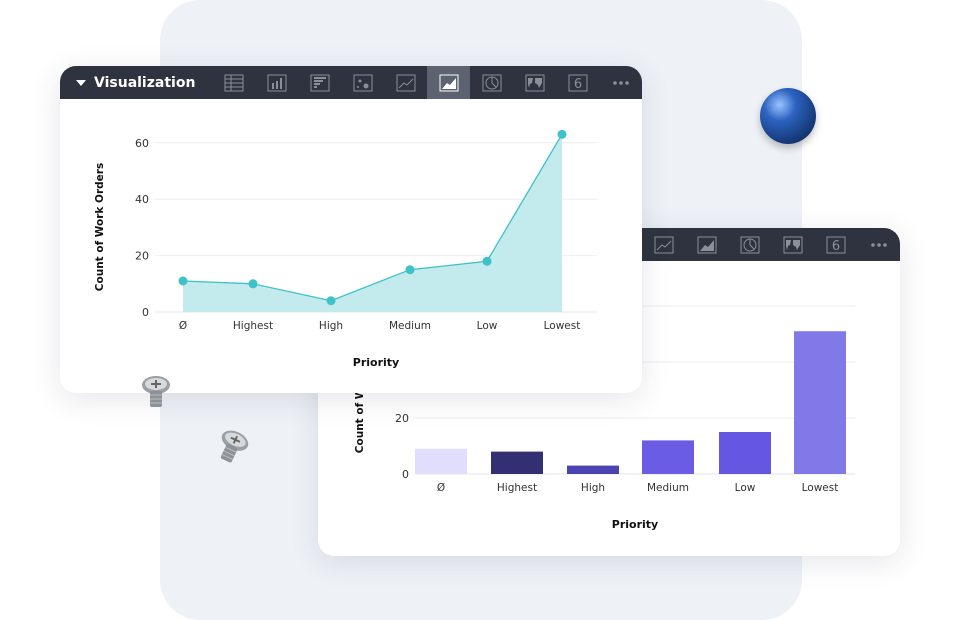 This screenshot has width=960, height=620. What do you see at coordinates (788, 116) in the screenshot?
I see `decorative-sphere` at bounding box center [788, 116].